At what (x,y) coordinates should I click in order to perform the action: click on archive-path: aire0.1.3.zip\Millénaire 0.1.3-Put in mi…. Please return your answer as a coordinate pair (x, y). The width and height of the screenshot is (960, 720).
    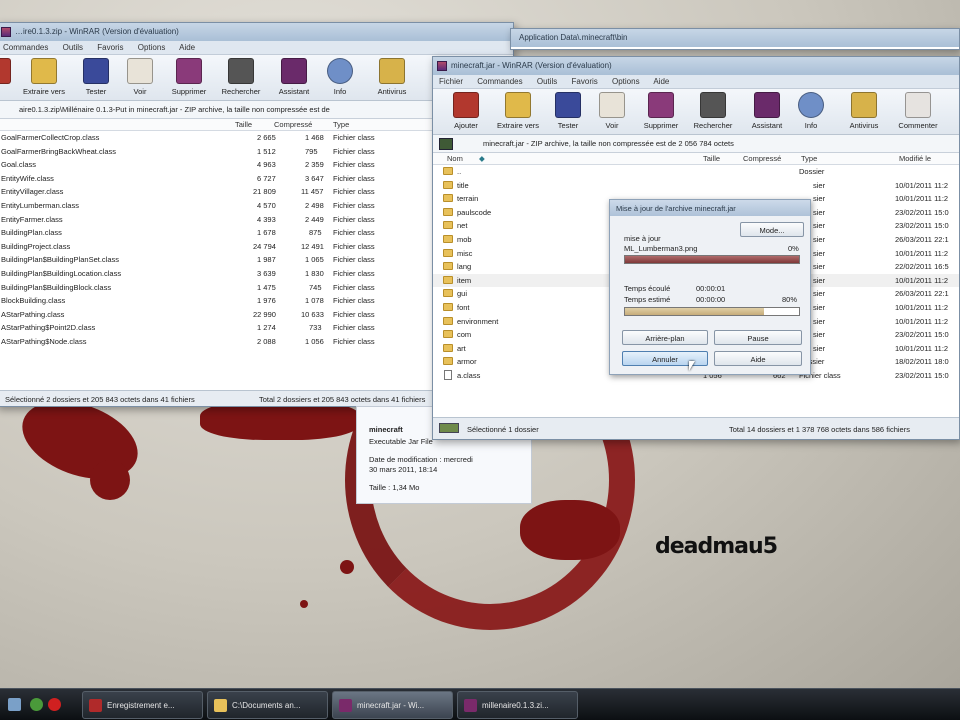
    Looking at the image, I should click on (174, 109).